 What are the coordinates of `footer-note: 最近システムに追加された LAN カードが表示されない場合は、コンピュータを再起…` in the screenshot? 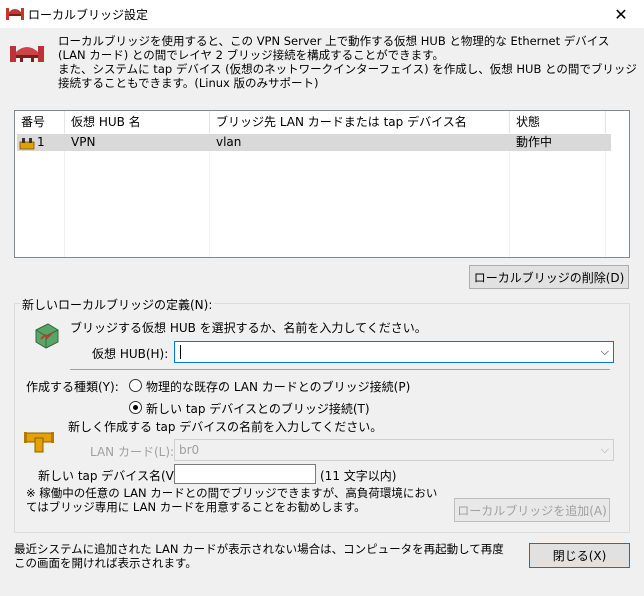 It's located at (259, 556).